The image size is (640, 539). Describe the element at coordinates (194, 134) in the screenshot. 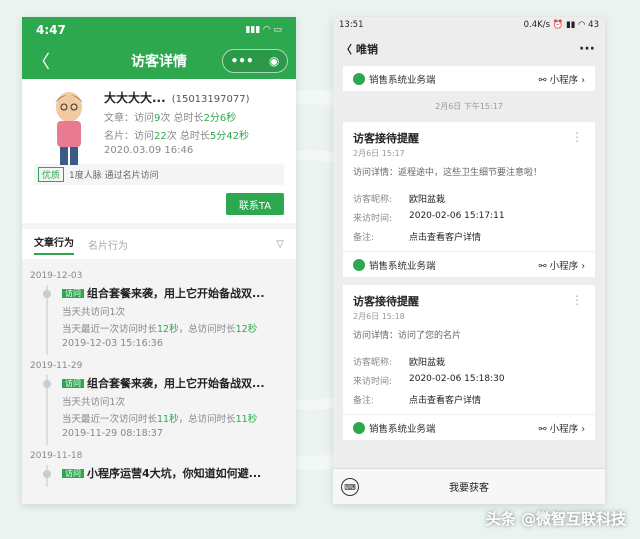

I see `card-stats: 名片：访问22次 总时长5分42秒` at that location.